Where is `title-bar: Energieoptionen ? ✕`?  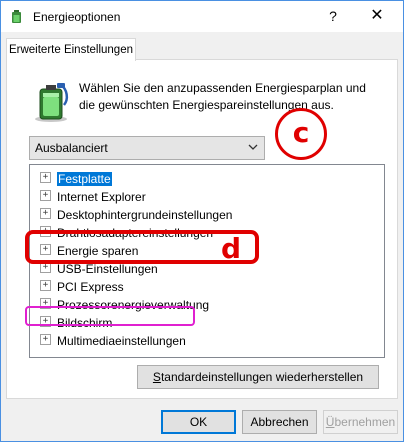
title-bar: Energieoptionen ? ✕ is located at coordinates (202, 16).